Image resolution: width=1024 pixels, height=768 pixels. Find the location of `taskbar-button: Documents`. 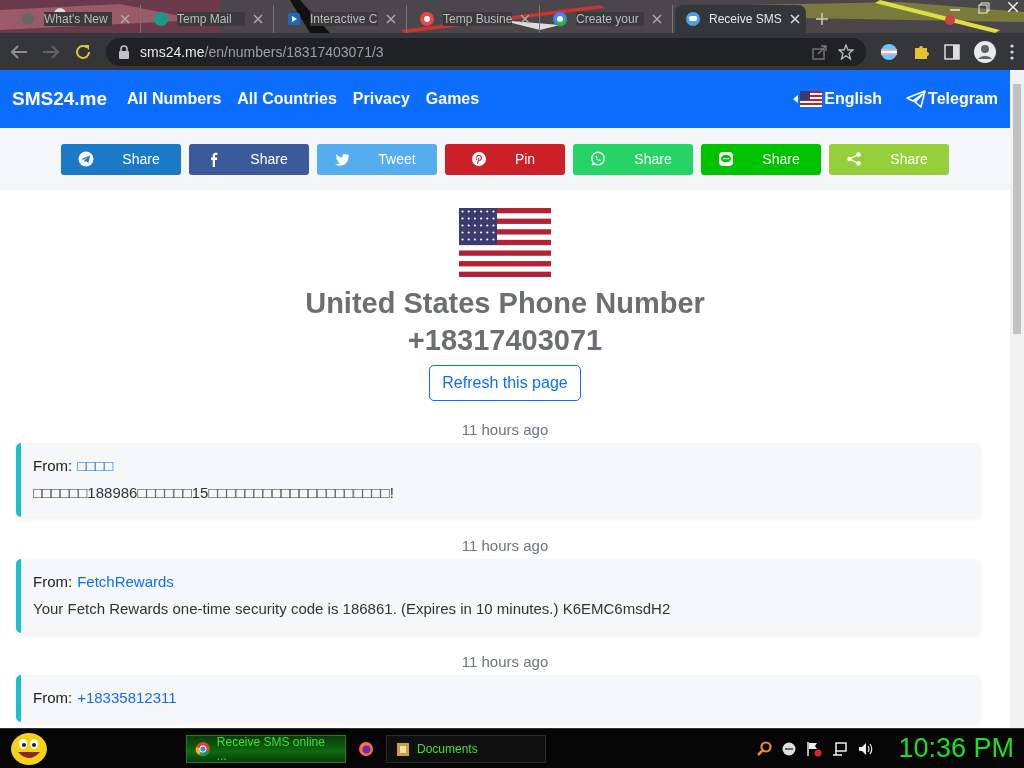

taskbar-button: Documents is located at coordinates (466, 748).